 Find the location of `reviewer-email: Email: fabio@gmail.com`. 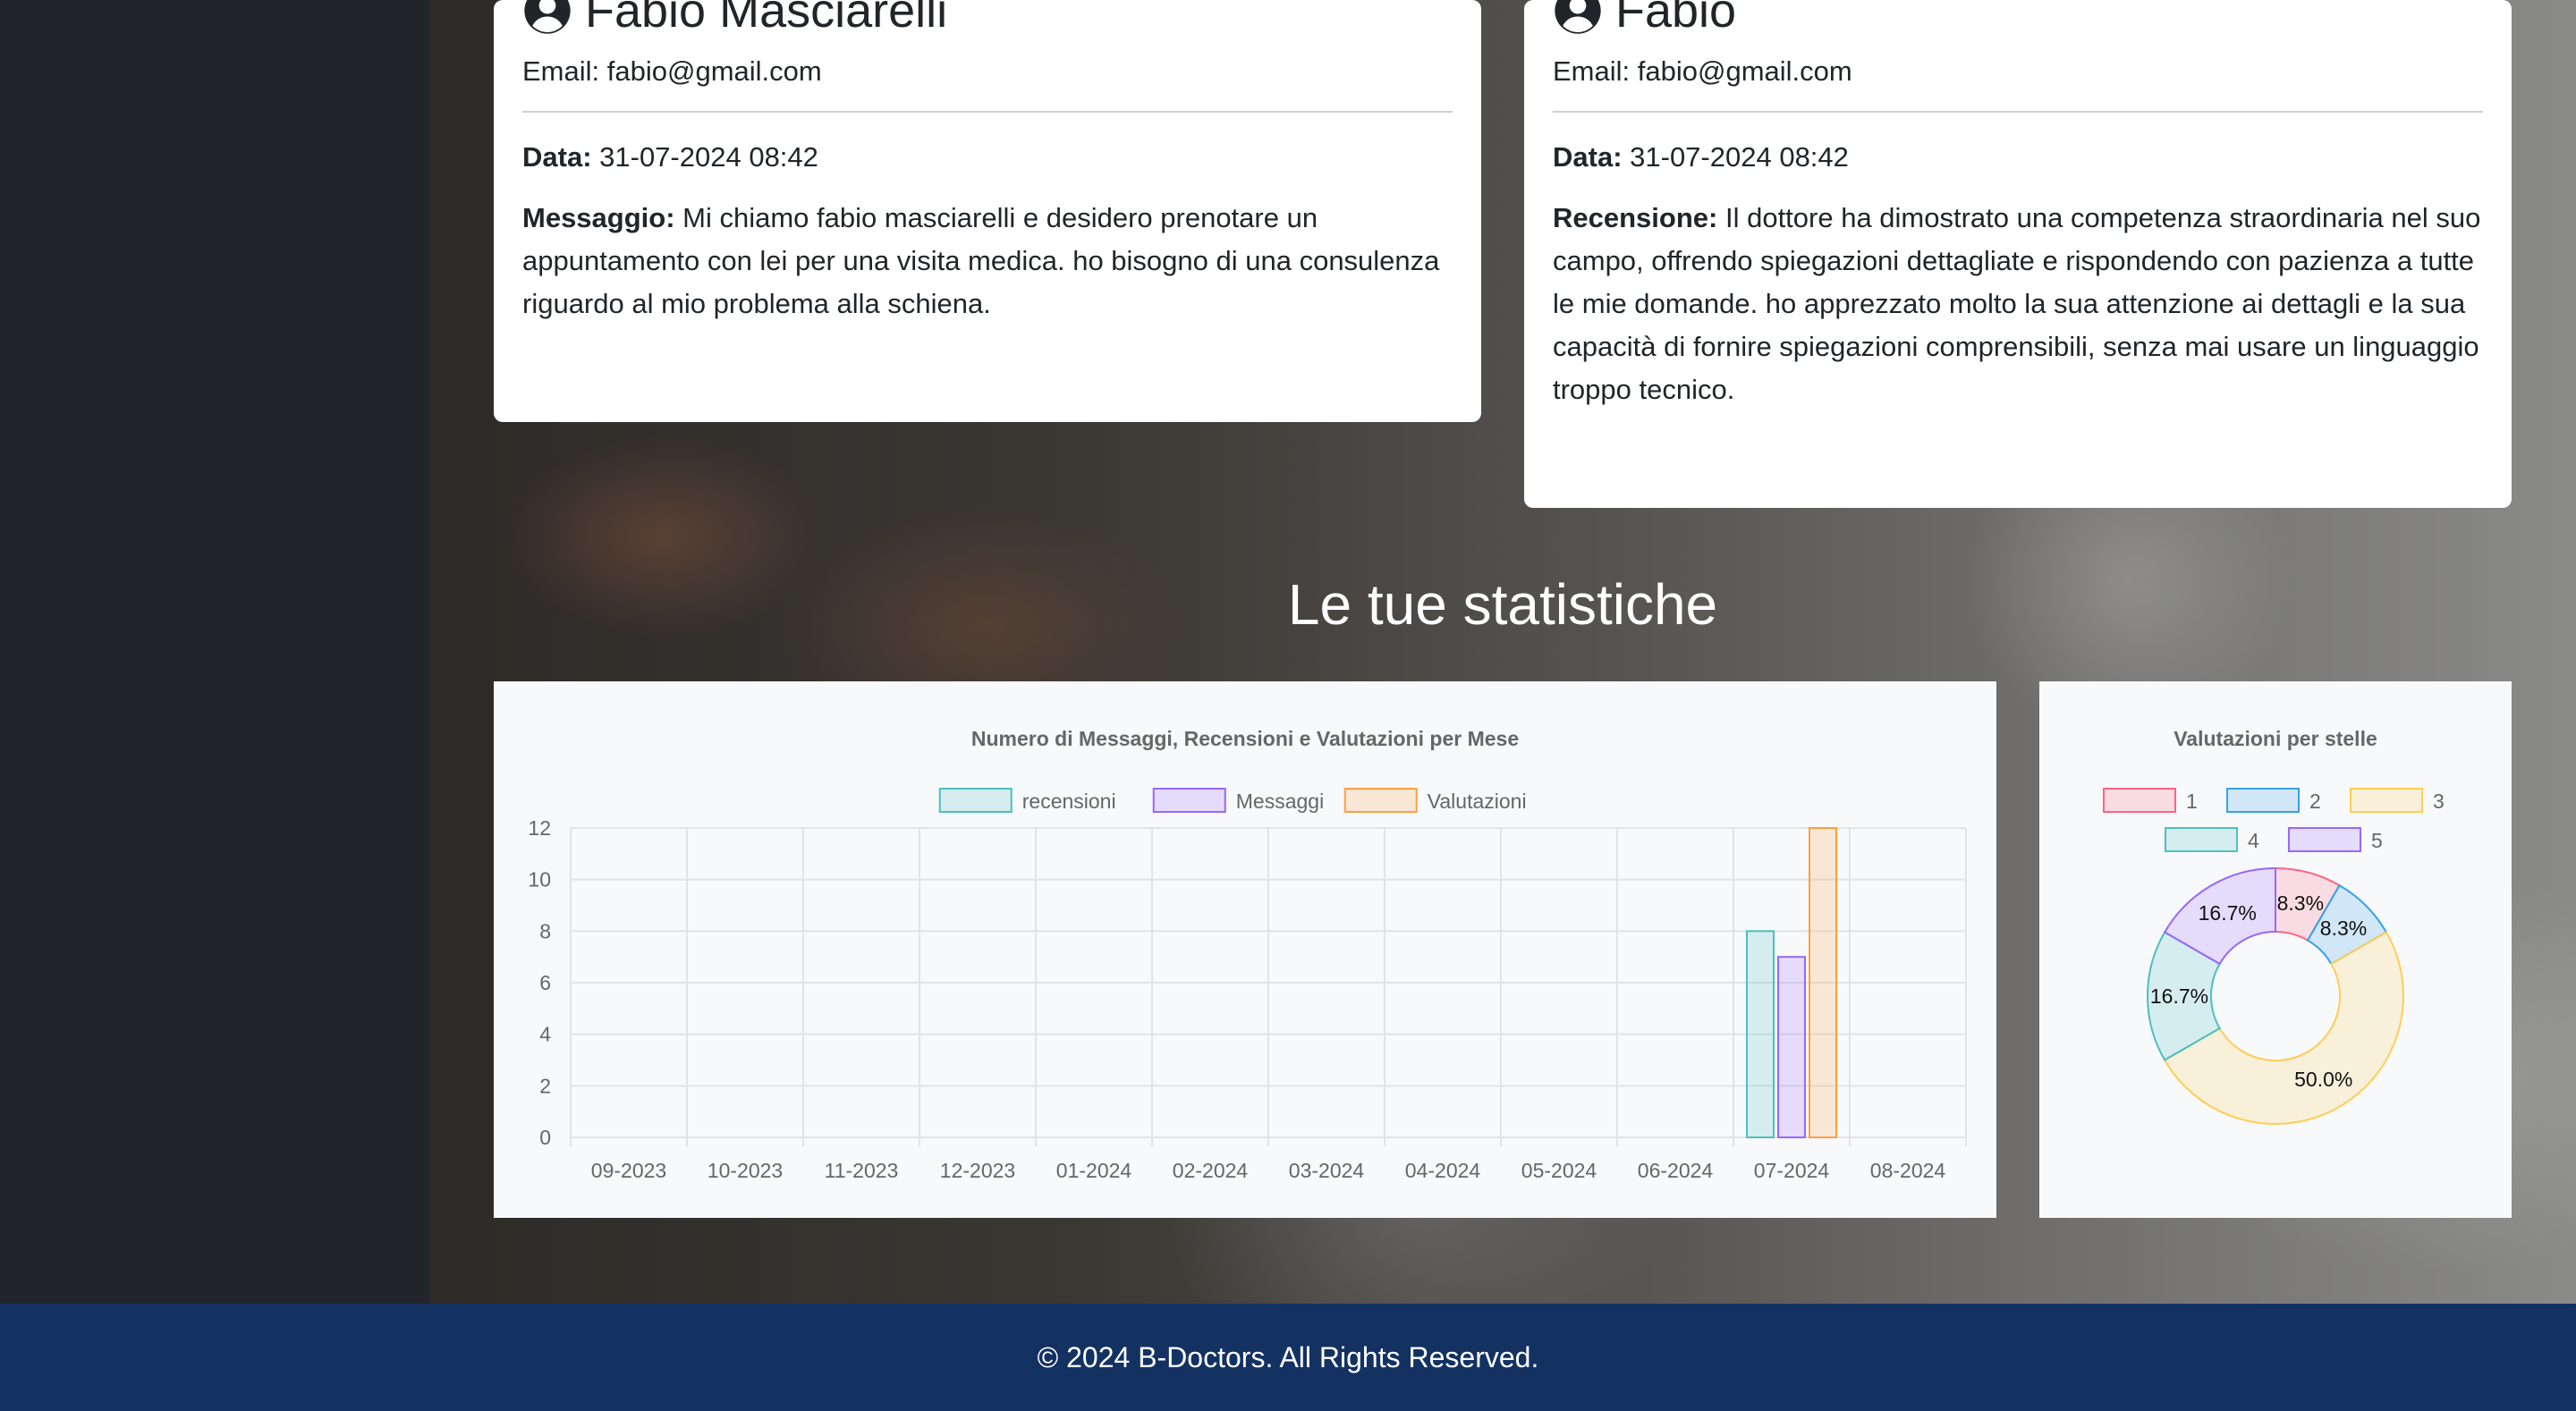

reviewer-email: Email: fabio@gmail.com is located at coordinates (1702, 71).